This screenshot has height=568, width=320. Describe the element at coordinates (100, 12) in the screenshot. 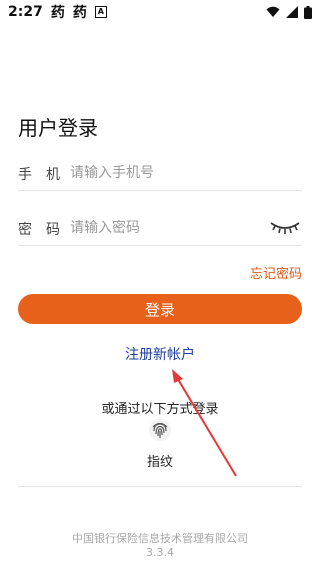

I see `notification-a-icon: A` at that location.